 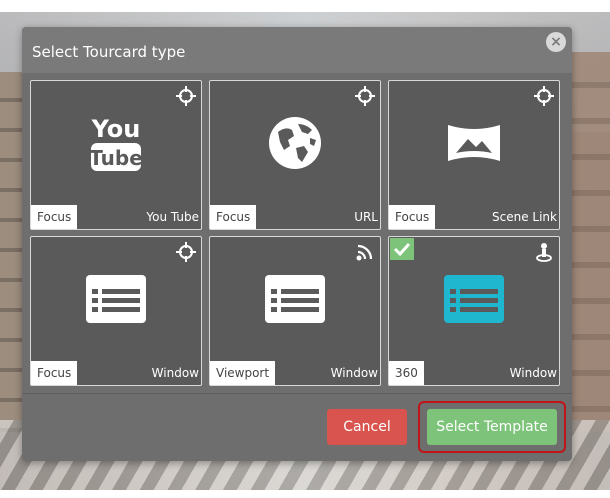 I want to click on card-type: You Tube, so click(x=172, y=217).